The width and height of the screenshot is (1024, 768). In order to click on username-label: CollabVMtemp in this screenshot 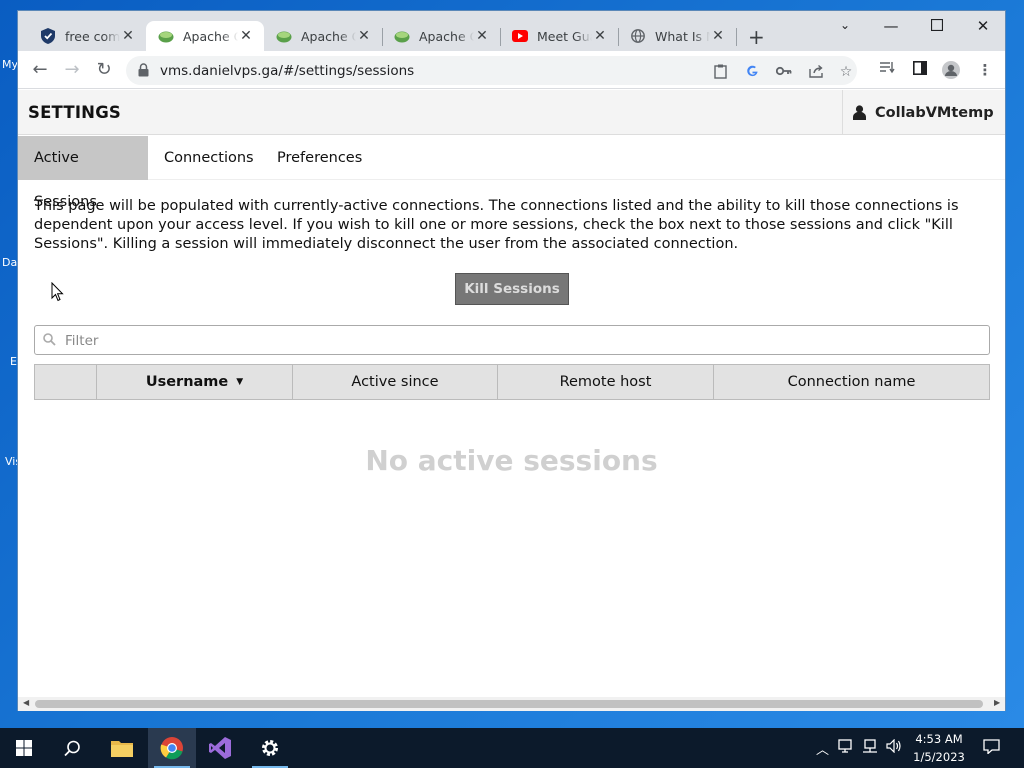, I will do `click(934, 112)`.